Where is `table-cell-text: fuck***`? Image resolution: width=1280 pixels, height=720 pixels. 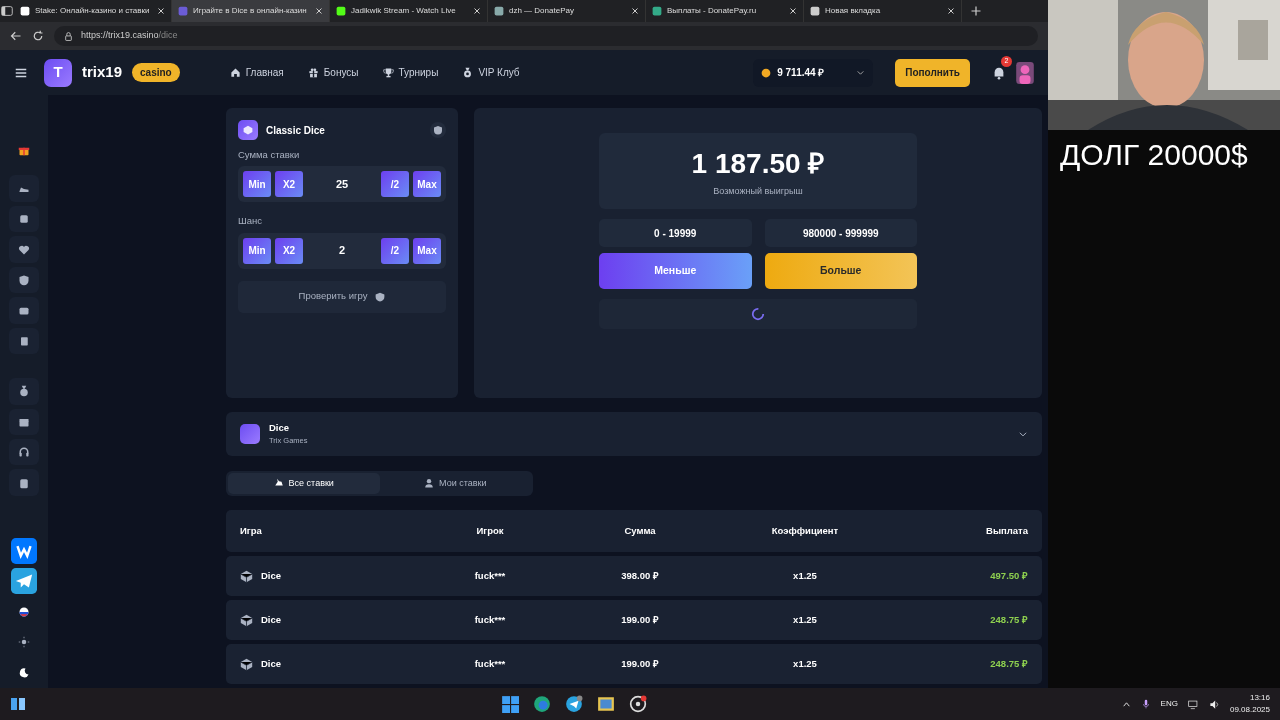 table-cell-text: fuck*** is located at coordinates (490, 575).